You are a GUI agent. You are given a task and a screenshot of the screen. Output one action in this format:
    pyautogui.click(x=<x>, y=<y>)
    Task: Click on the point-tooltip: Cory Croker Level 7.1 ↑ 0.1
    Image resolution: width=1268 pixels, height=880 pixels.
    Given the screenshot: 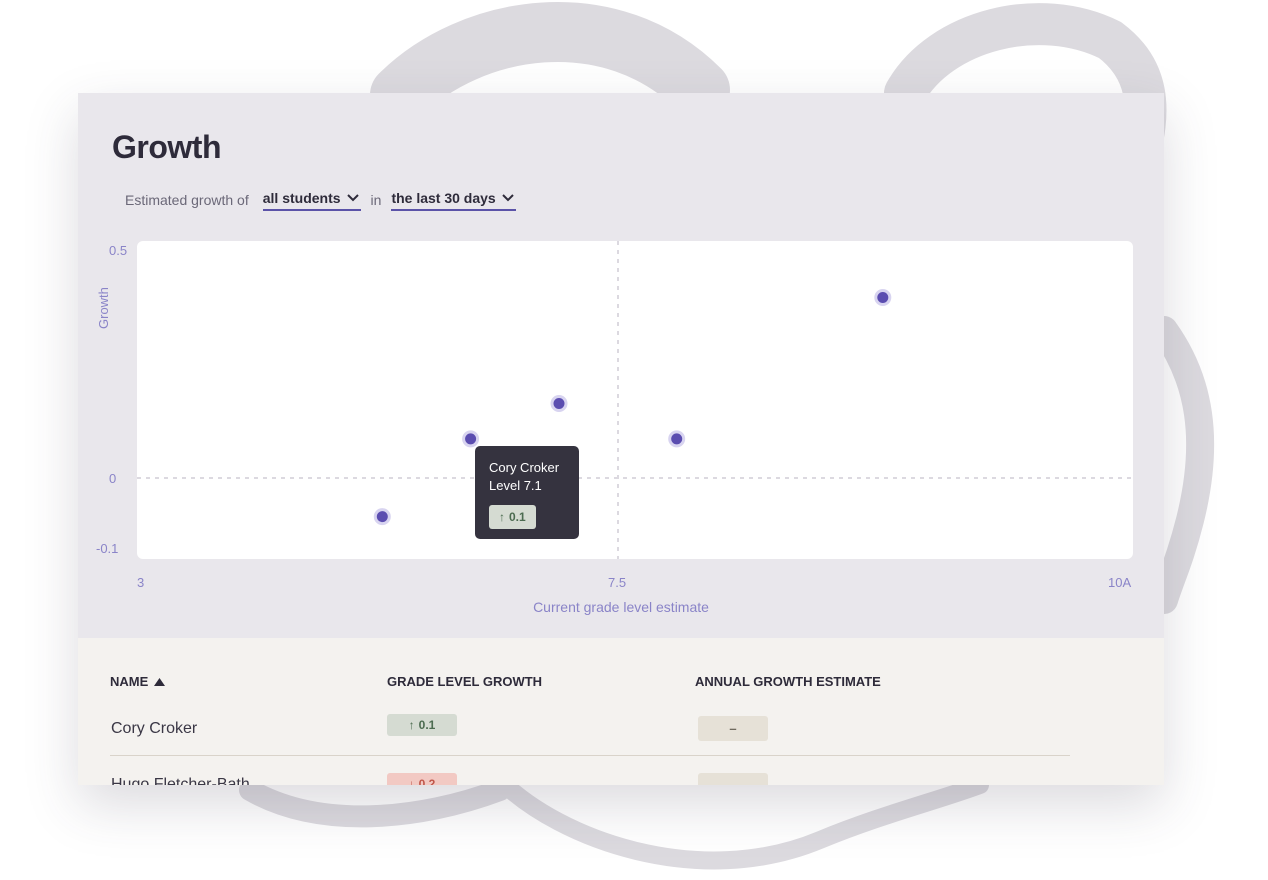 What is the action you would take?
    pyautogui.click(x=527, y=492)
    